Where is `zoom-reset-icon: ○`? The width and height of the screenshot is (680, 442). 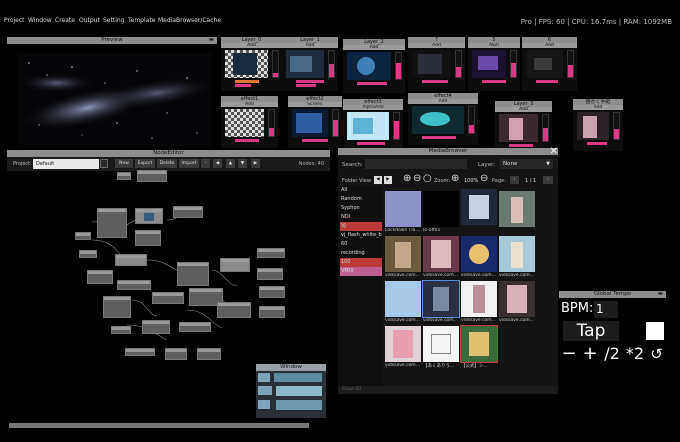 zoom-reset-icon: ○ is located at coordinates (427, 178).